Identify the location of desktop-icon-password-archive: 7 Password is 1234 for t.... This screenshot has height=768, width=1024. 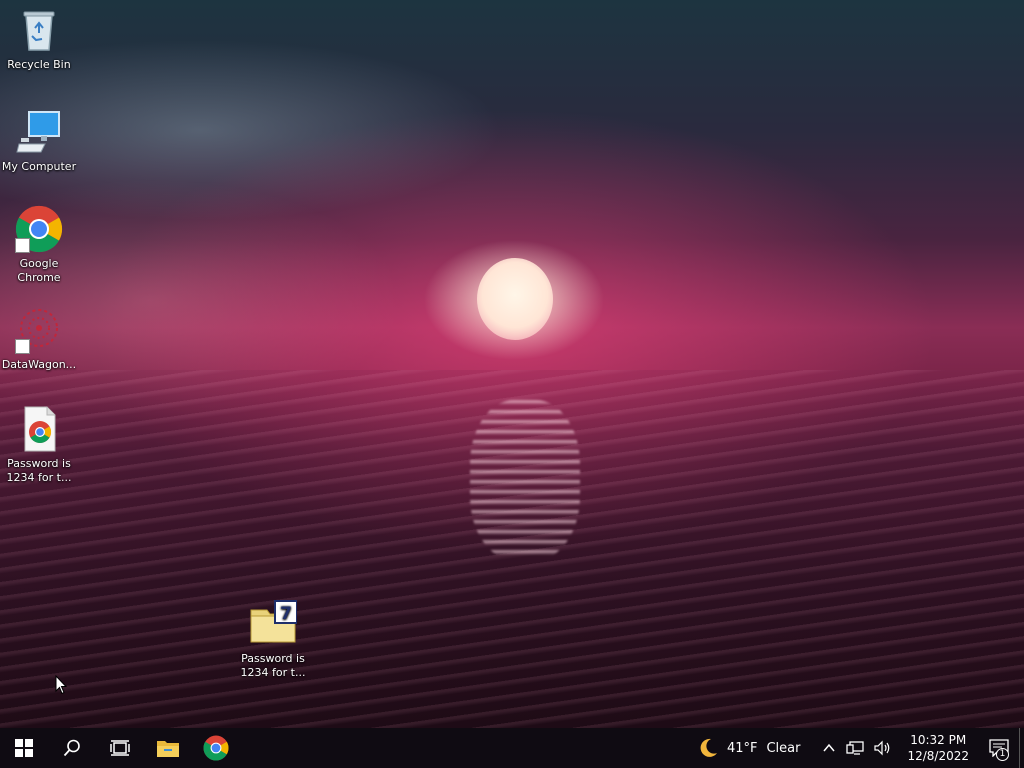
(273, 640).